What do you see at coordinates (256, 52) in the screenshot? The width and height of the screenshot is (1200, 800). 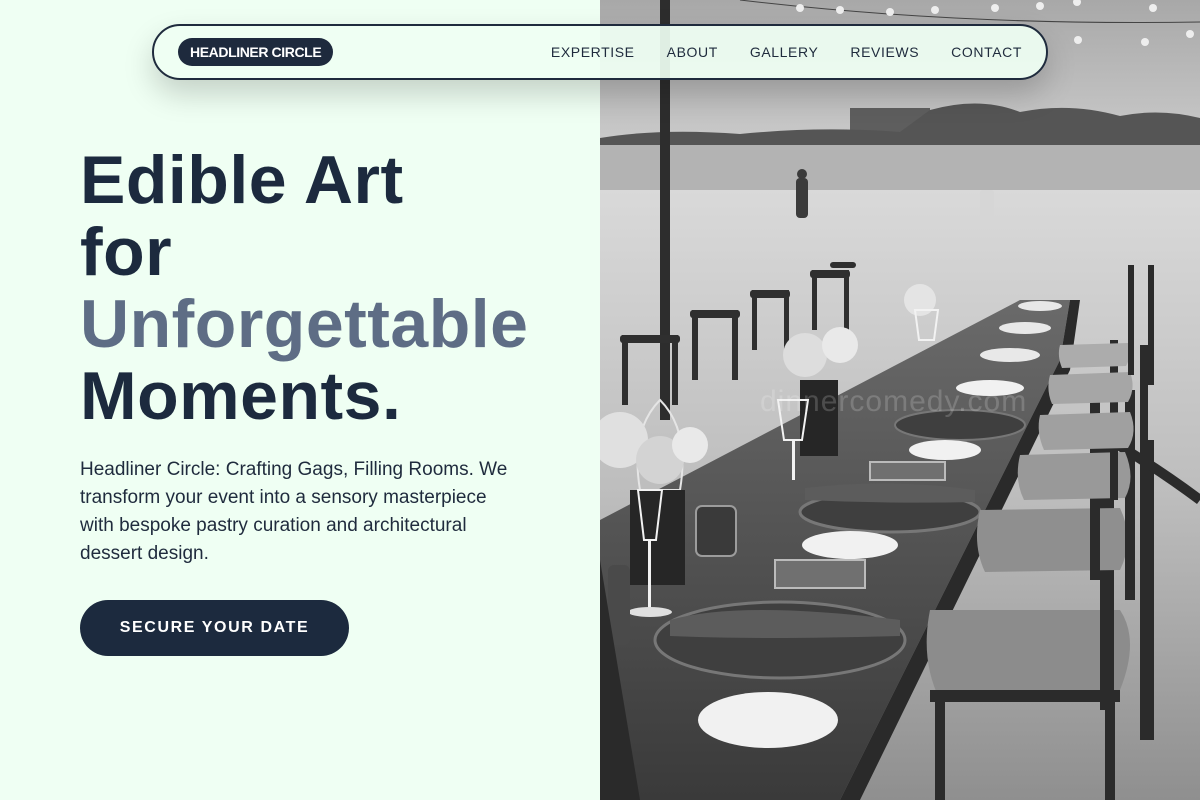 I see `brand-logo: HEADLINER CIRCLE` at bounding box center [256, 52].